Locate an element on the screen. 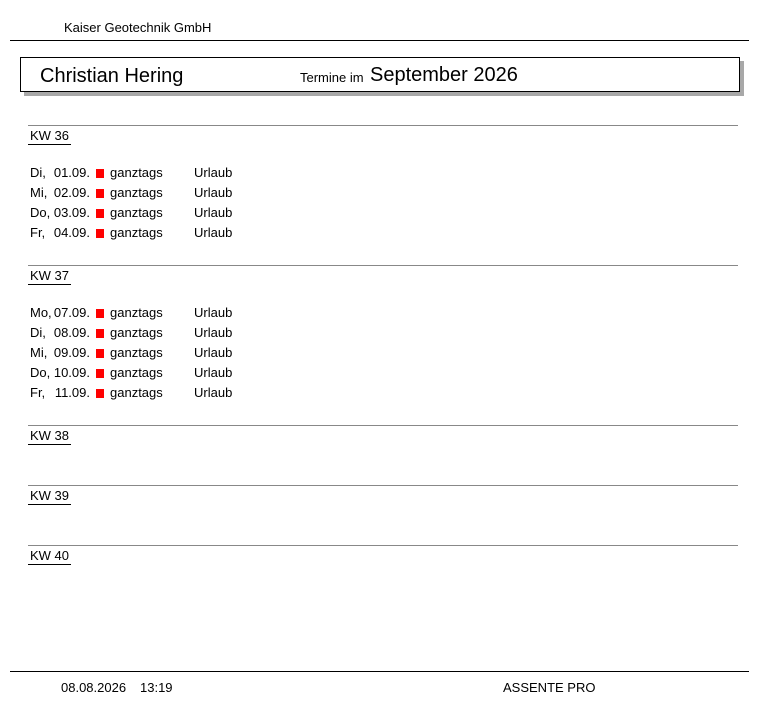 Image resolution: width=780 pixels, height=711 pixels. week-label: KW 38 is located at coordinates (50, 436).